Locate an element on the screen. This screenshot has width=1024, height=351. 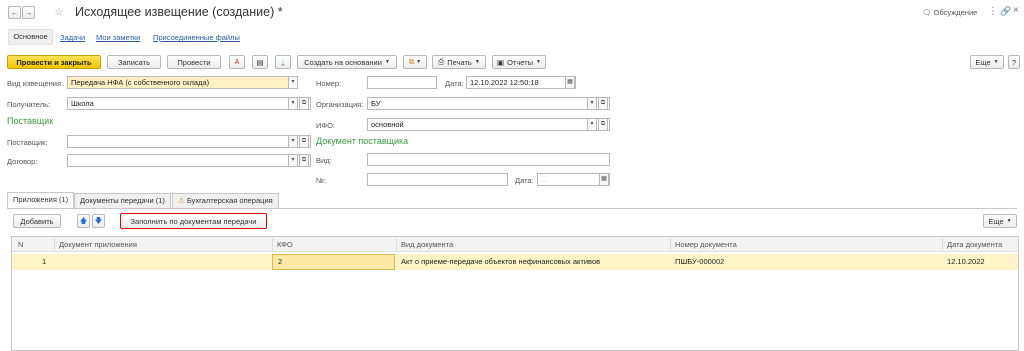
kind-field is located at coordinates (488, 159).